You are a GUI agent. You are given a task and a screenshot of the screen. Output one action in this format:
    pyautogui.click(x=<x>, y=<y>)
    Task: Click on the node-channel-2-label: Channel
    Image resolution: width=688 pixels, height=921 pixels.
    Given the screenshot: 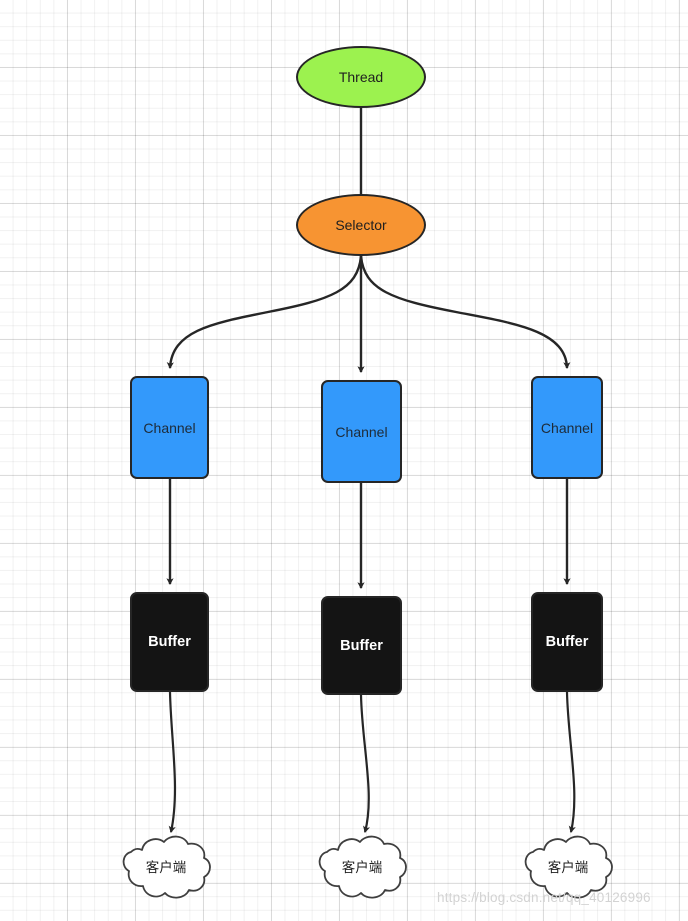 What is the action you would take?
    pyautogui.click(x=361, y=431)
    